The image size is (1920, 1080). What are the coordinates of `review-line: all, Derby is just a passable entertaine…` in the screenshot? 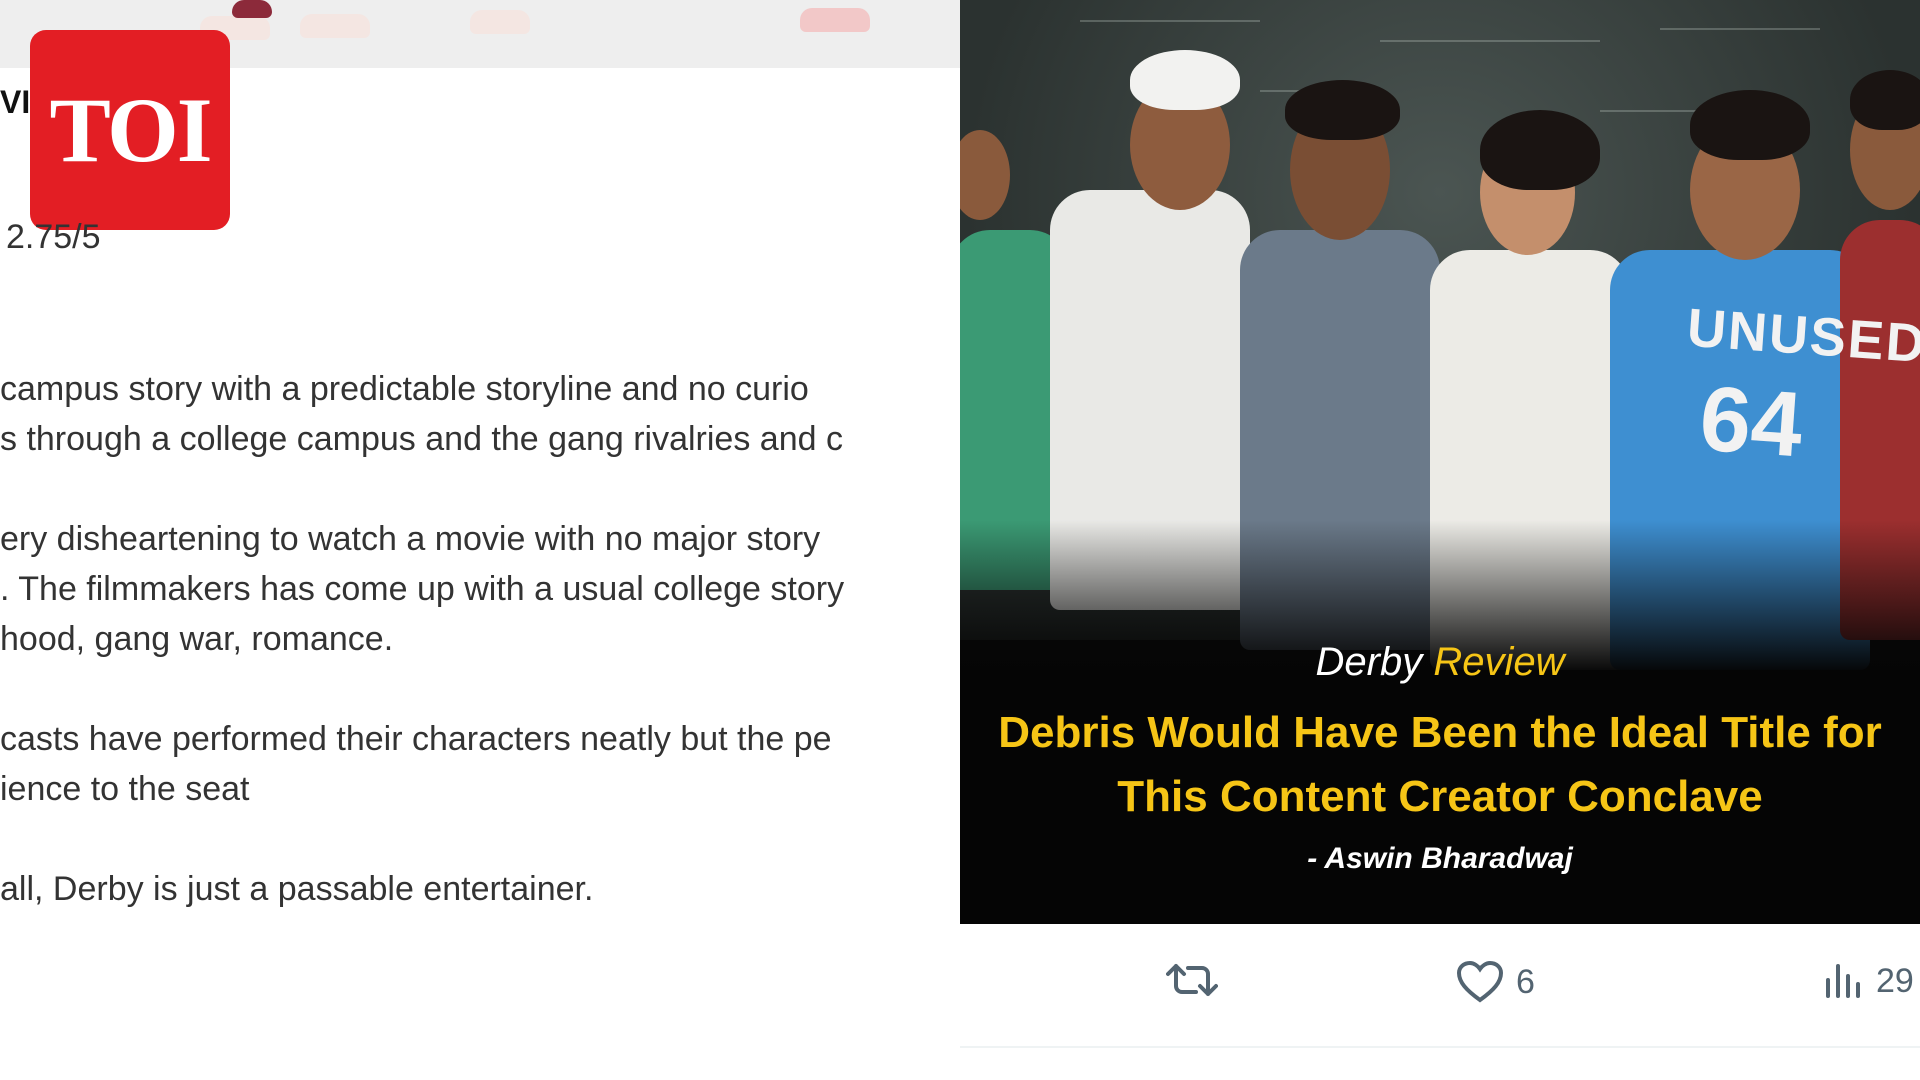 It's located at (297, 889).